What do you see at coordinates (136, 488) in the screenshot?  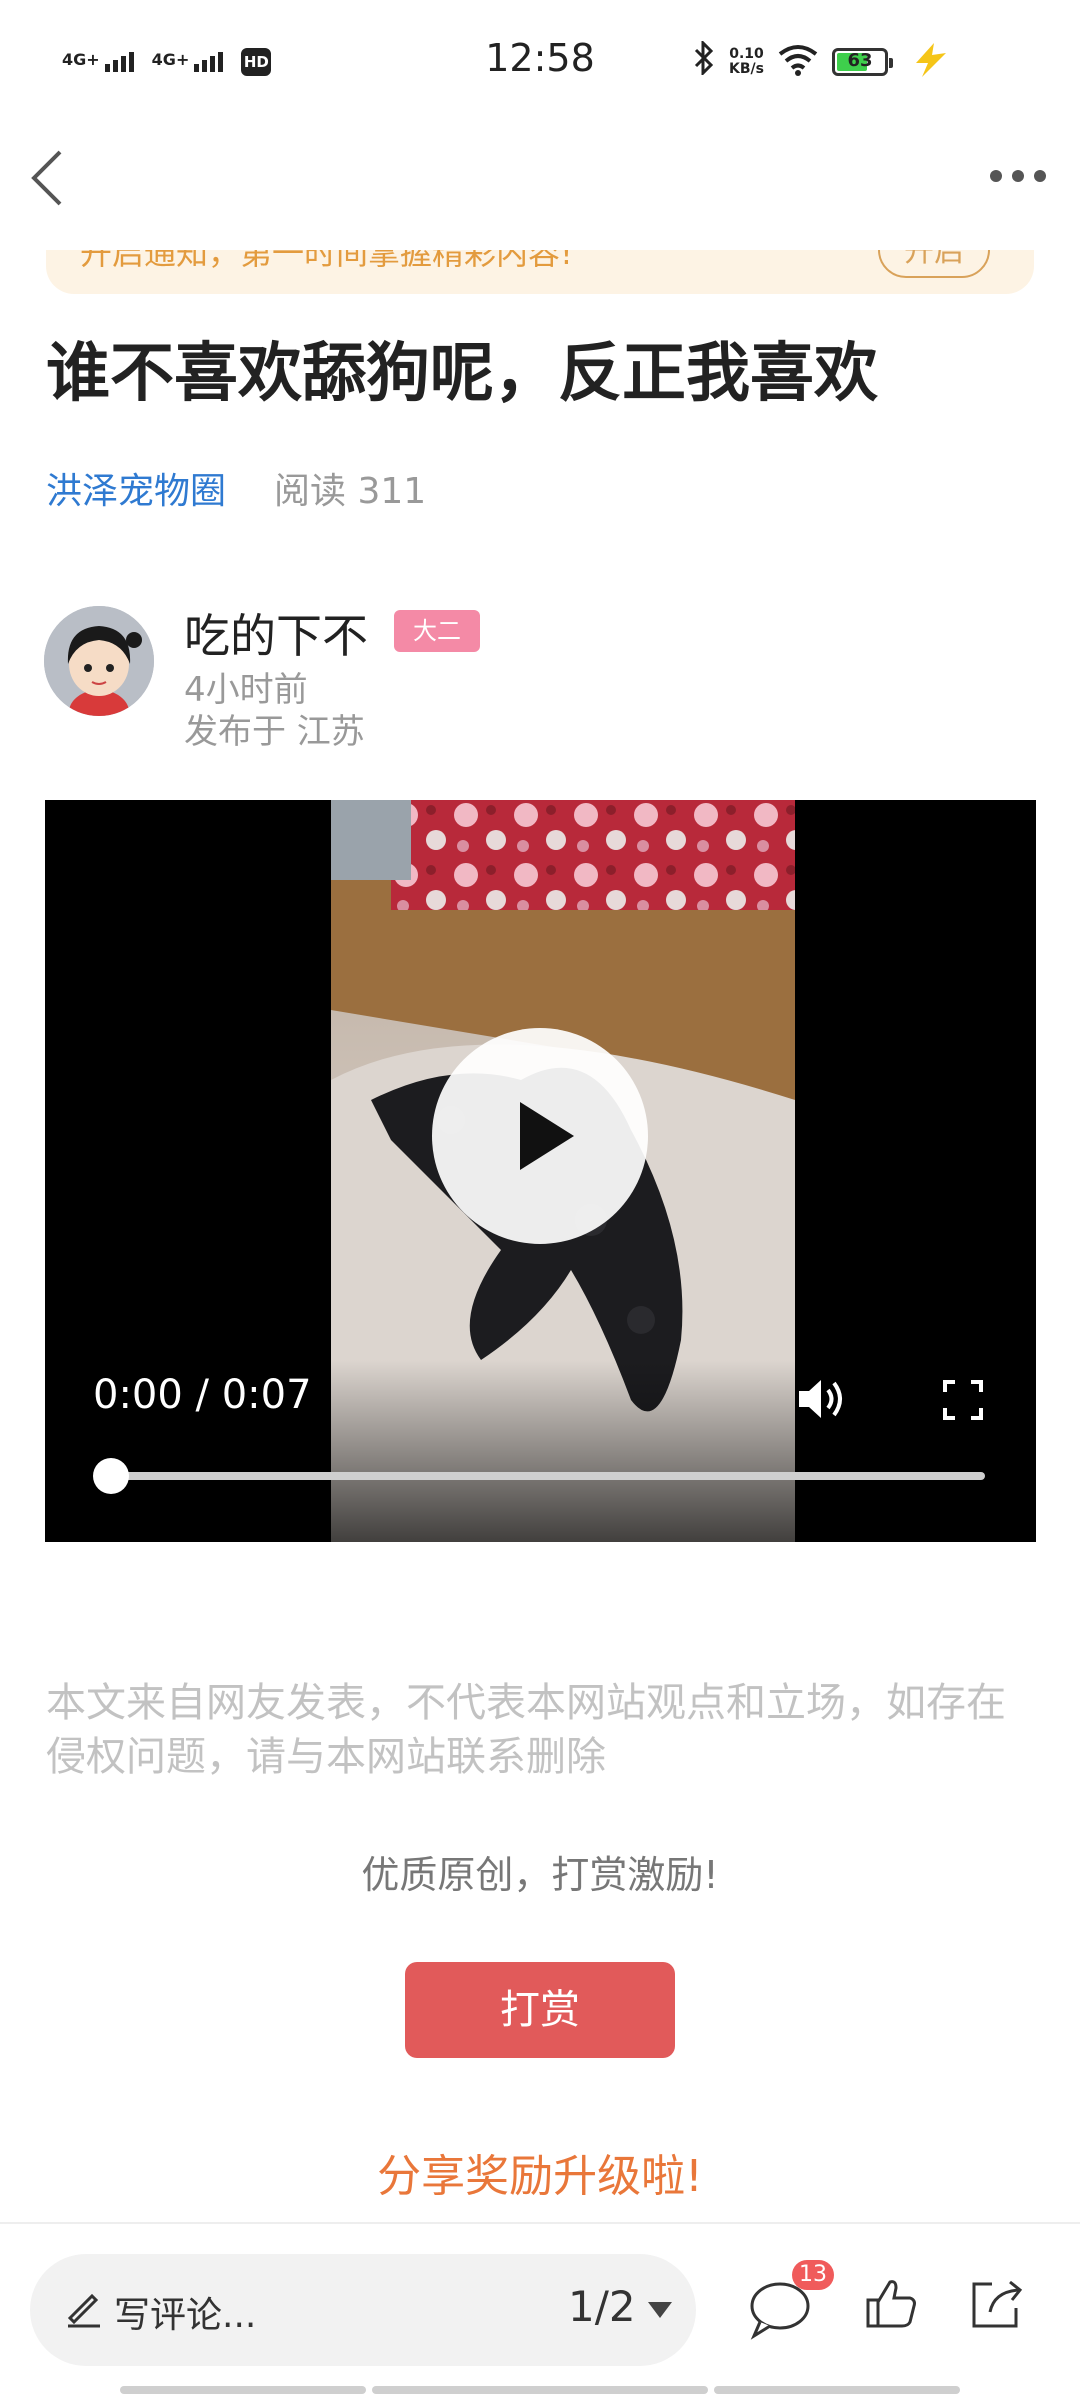 I see `circle-link: 洪泽宠物圈` at bounding box center [136, 488].